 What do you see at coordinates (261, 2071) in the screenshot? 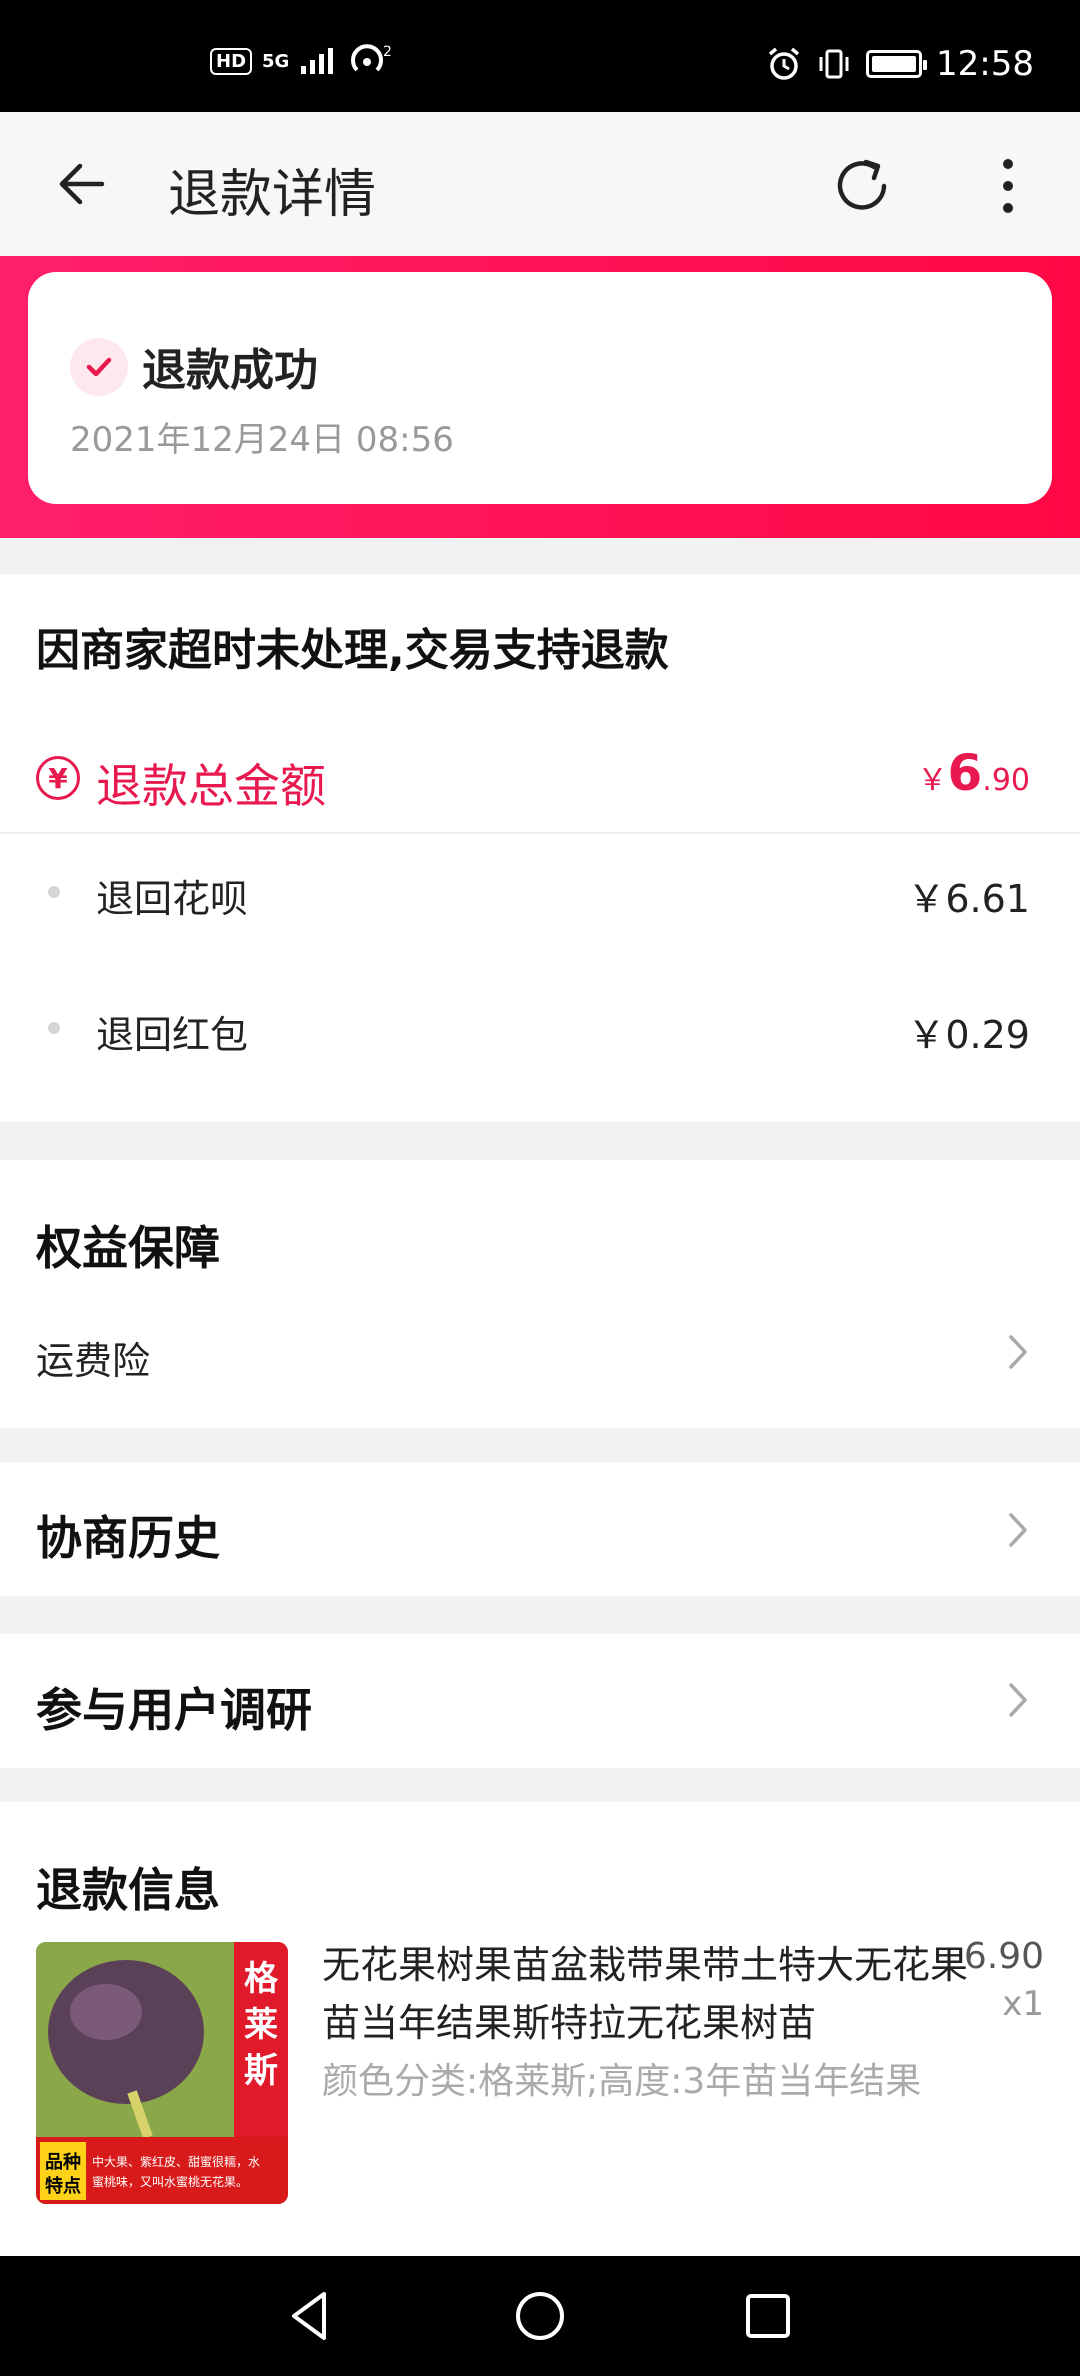
I see `product-image-badge-3: 斯` at bounding box center [261, 2071].